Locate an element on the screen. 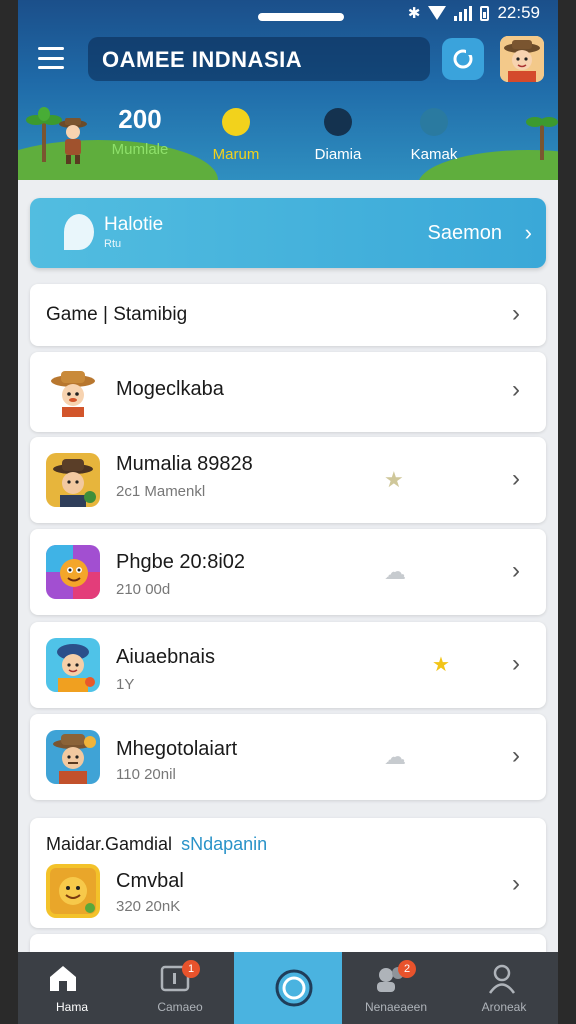  banner-subtitle: Rtu is located at coordinates (113, 244).